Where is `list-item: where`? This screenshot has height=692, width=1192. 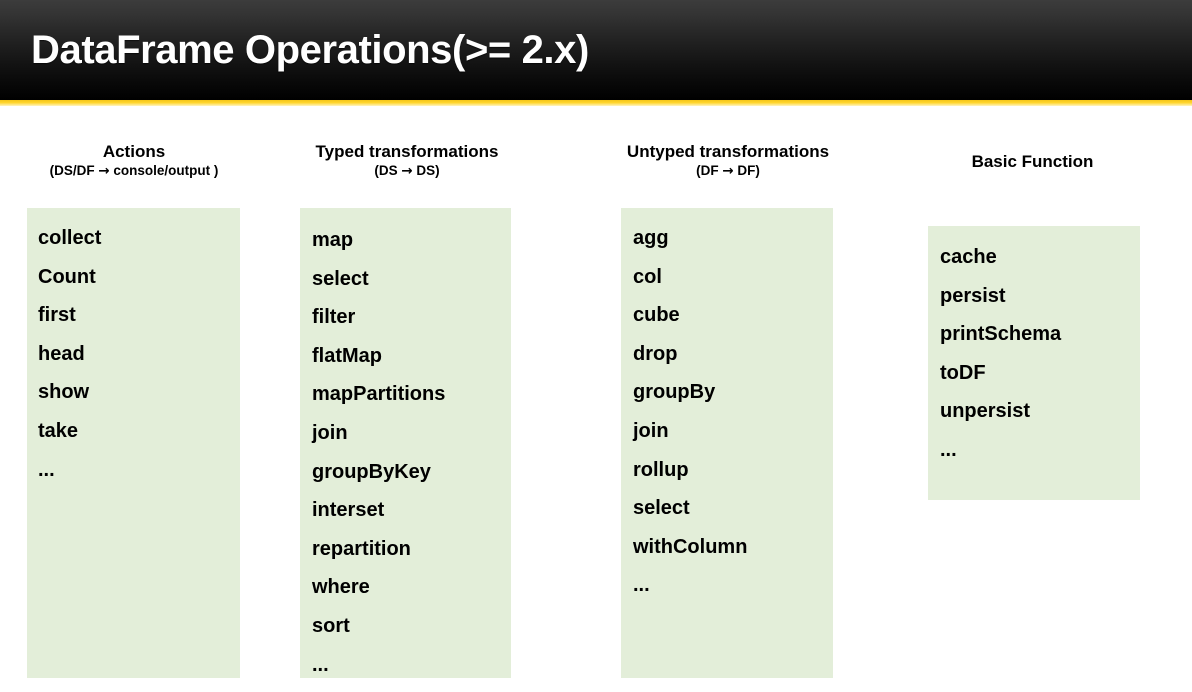
list-item: where is located at coordinates (408, 587).